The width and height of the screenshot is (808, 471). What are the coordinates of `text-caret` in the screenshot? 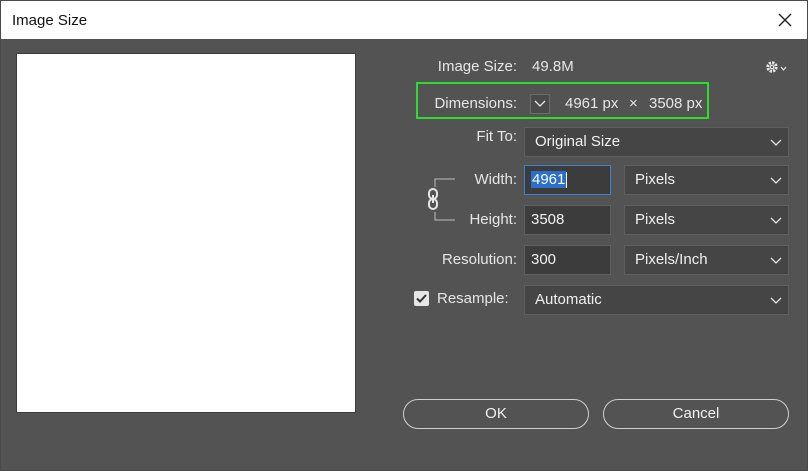 It's located at (567, 180).